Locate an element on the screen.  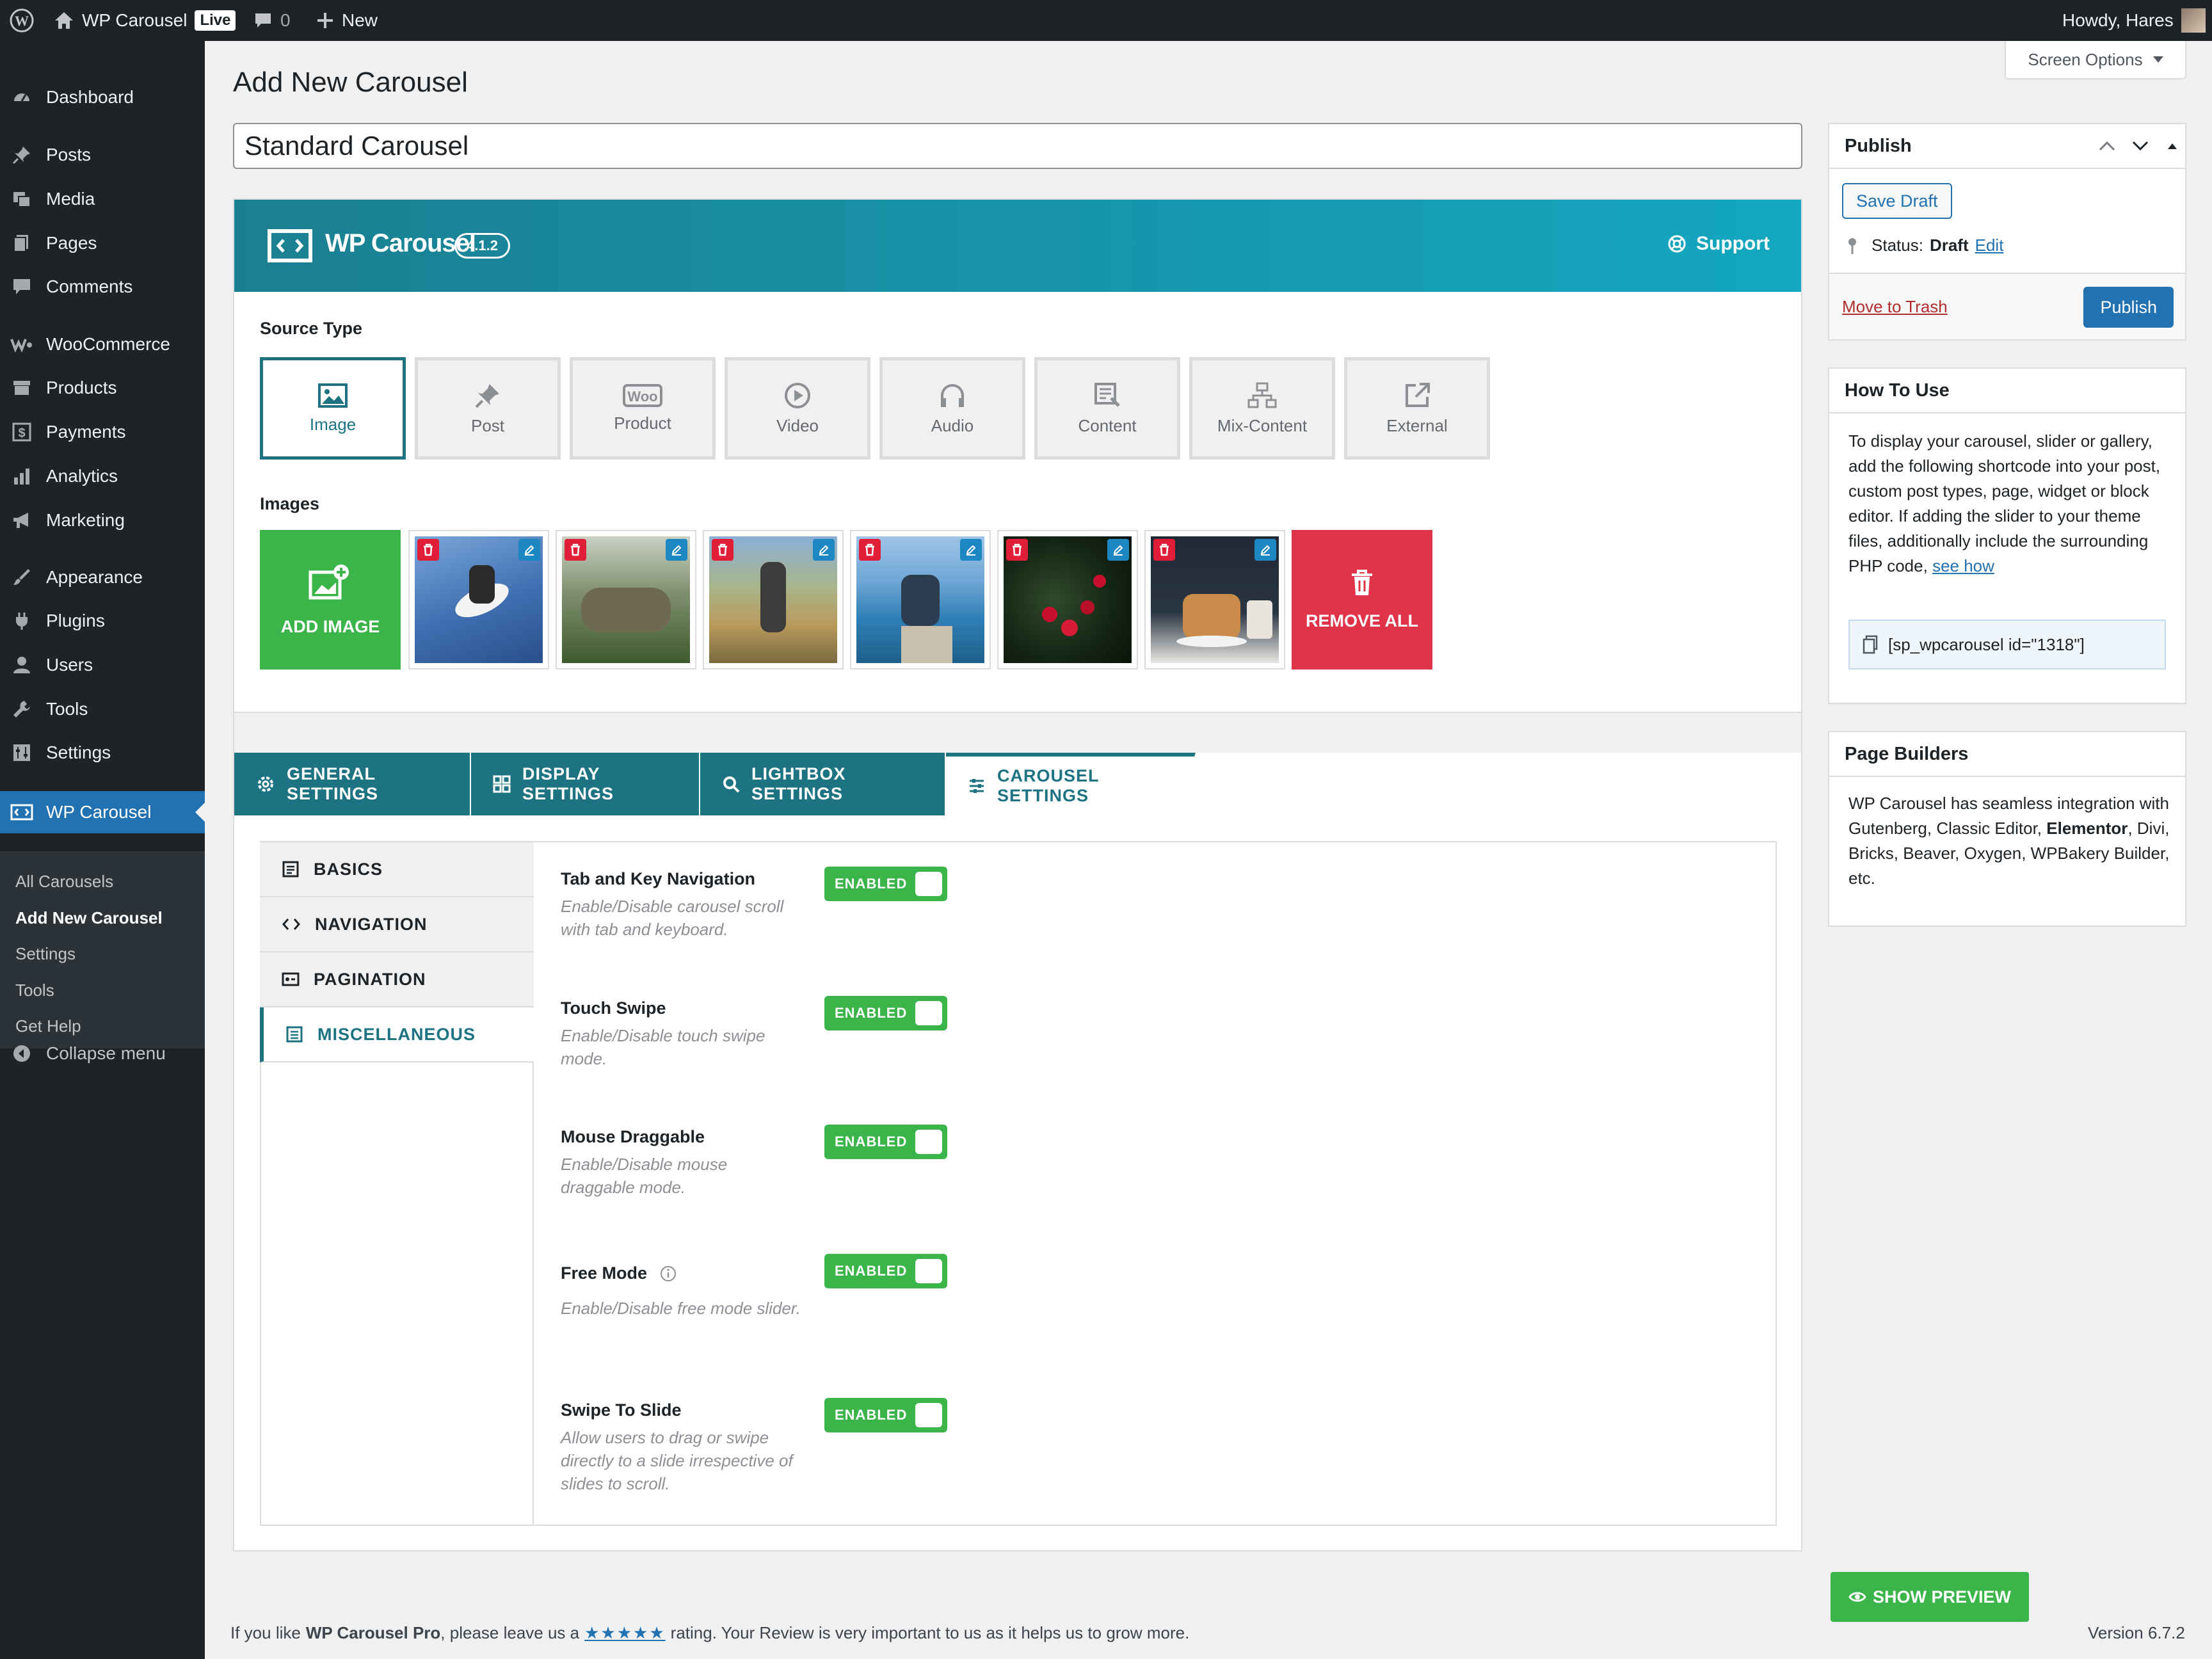
site-name-link: WP Carousel Live is located at coordinates (145, 20).